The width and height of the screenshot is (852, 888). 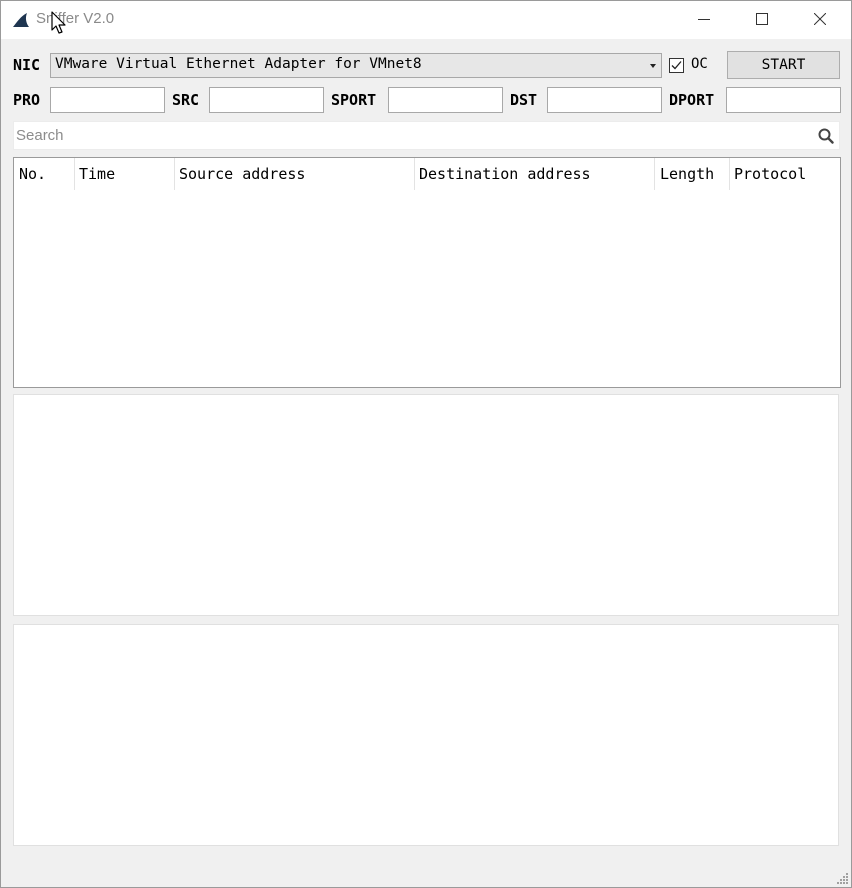 I want to click on sport-label: SPORT, so click(x=354, y=100).